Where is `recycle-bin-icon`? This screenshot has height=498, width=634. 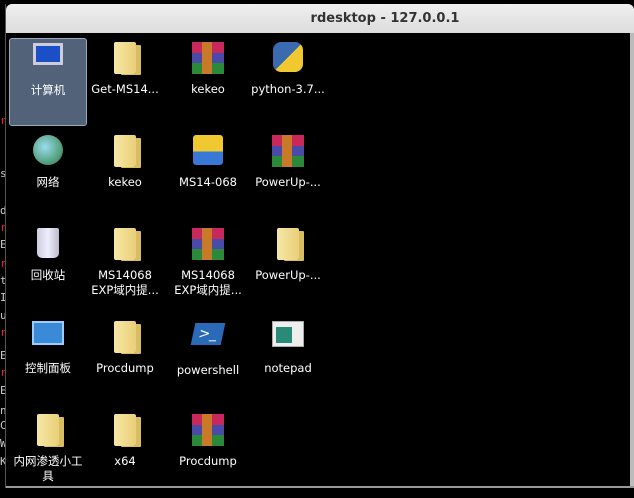 recycle-bin-icon is located at coordinates (48, 245).